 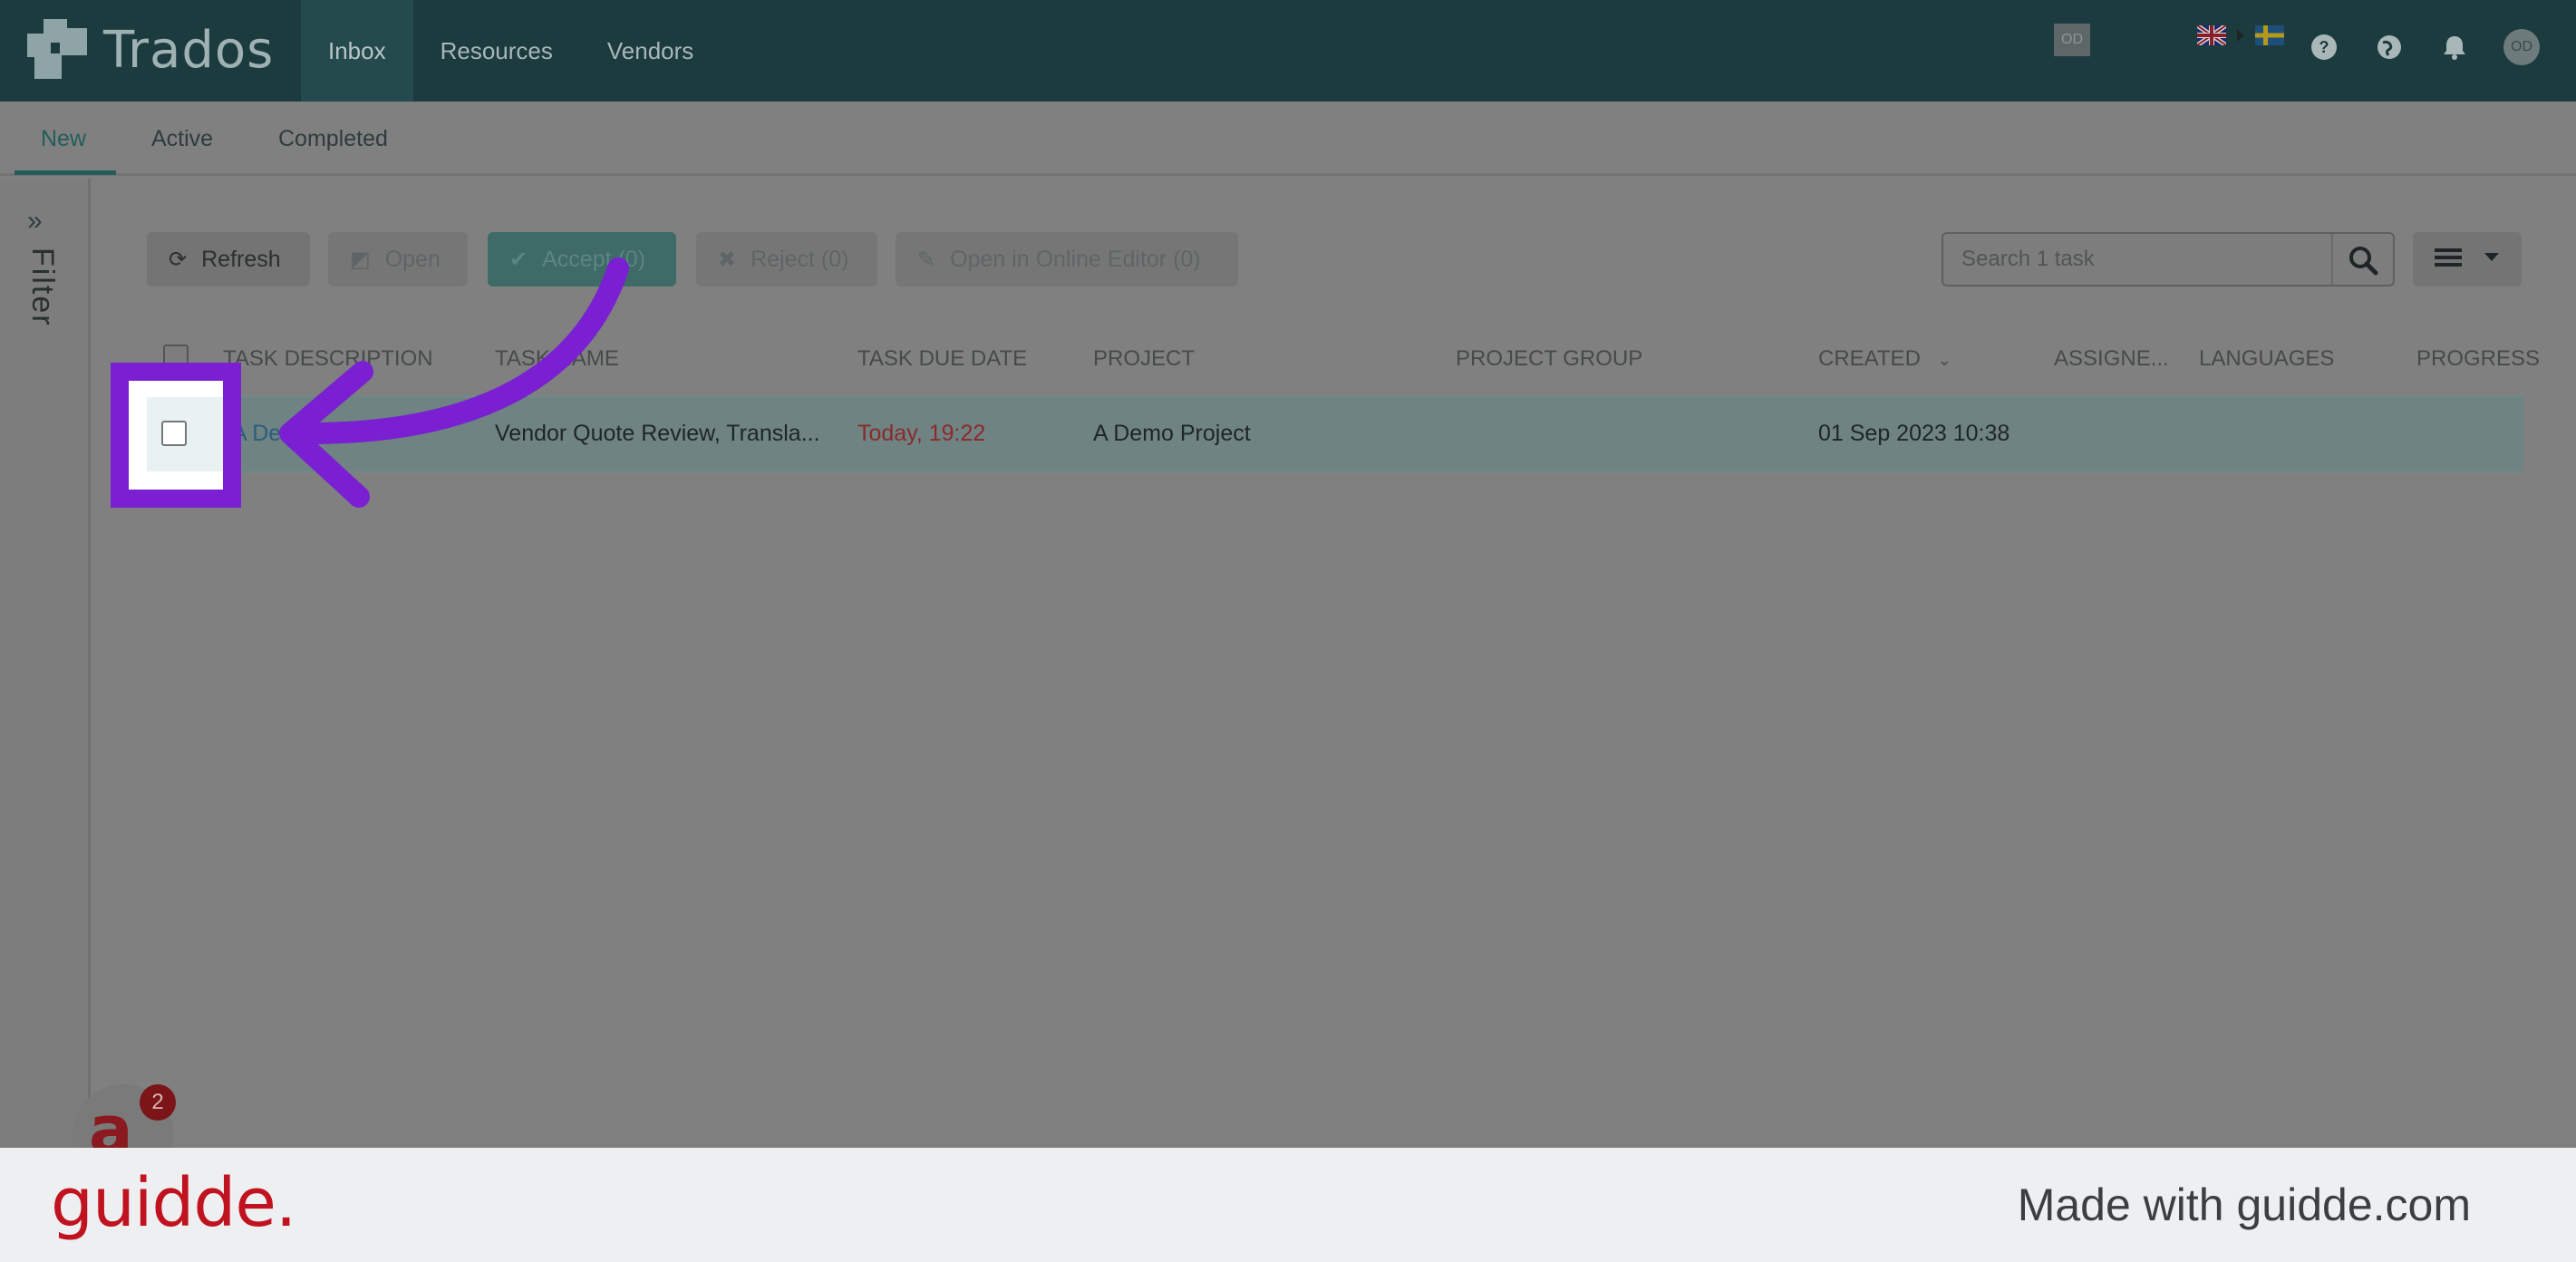 What do you see at coordinates (58, 50) in the screenshot?
I see `trados-logo-icon` at bounding box center [58, 50].